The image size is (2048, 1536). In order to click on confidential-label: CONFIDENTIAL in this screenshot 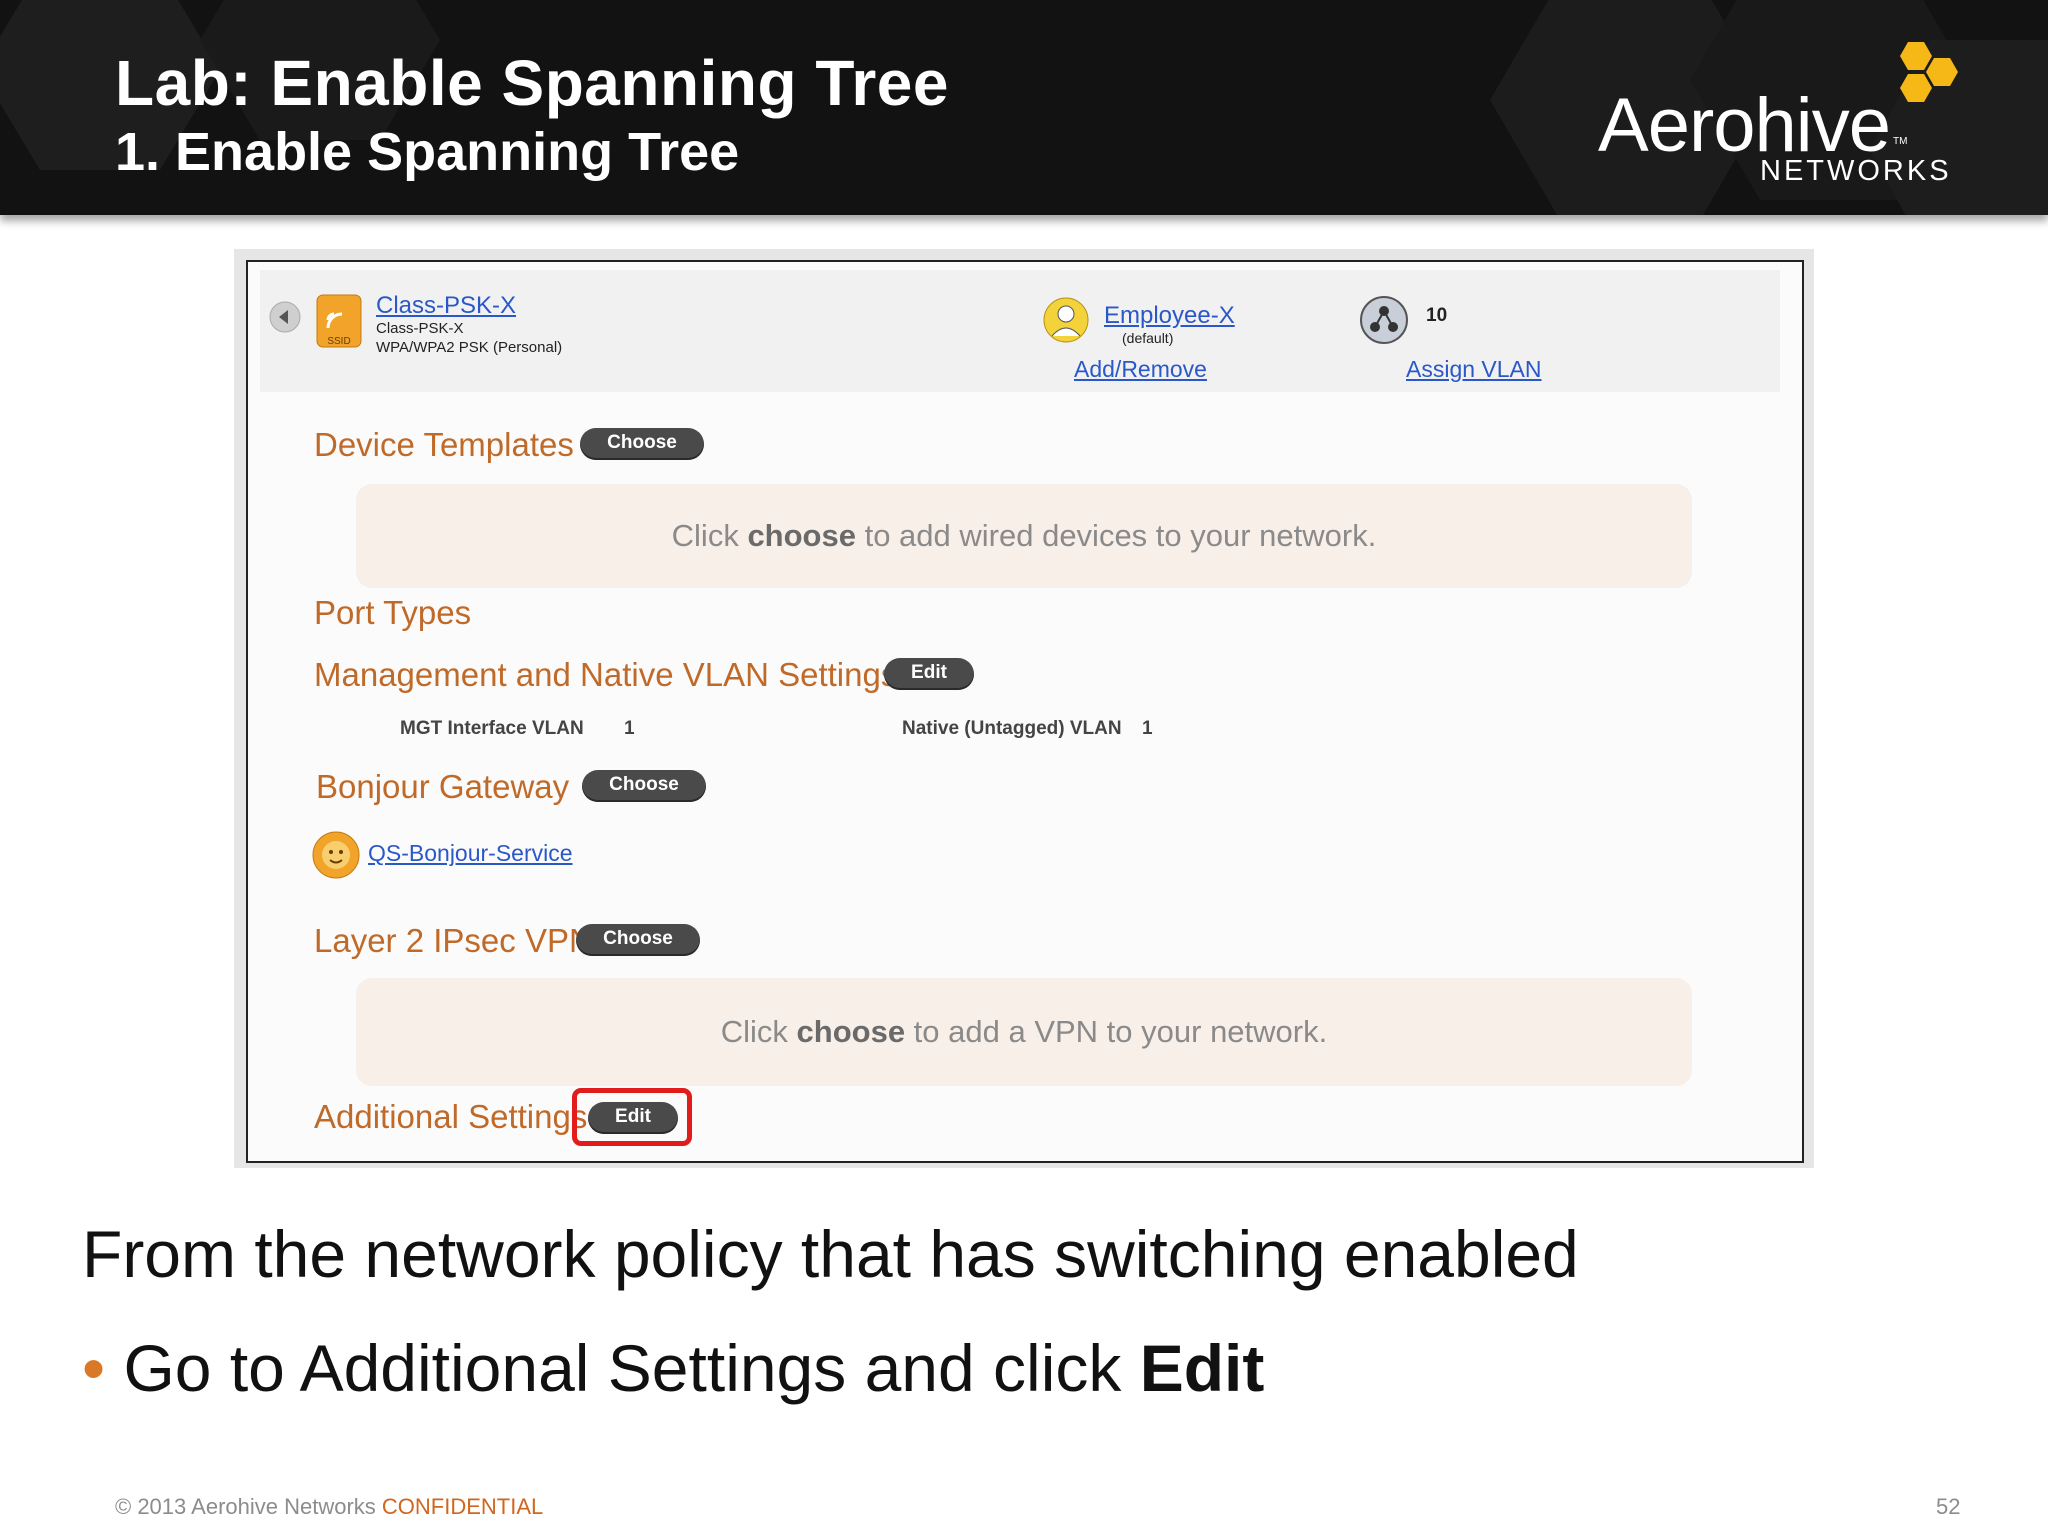, I will do `click(462, 1506)`.